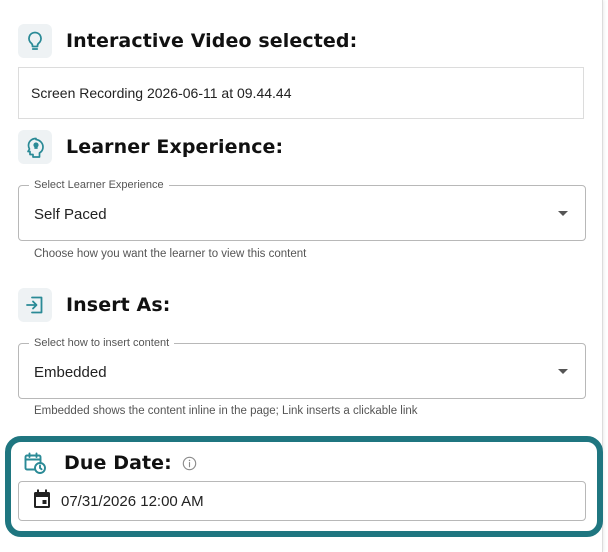  I want to click on insert-arrow-icon, so click(35, 305).